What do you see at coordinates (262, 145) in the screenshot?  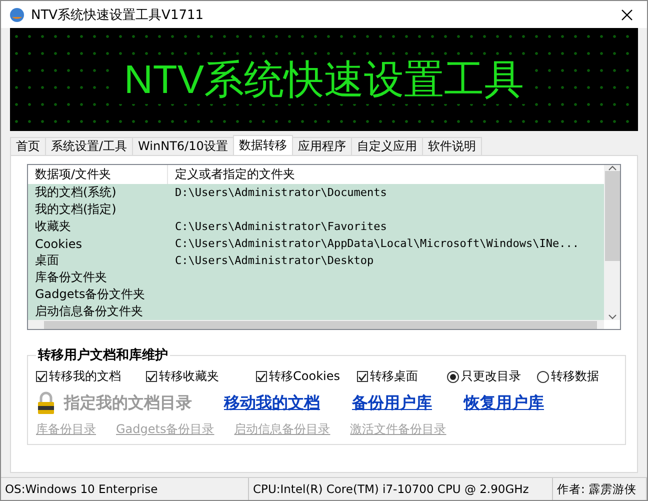 I see `tab: 数据转移` at bounding box center [262, 145].